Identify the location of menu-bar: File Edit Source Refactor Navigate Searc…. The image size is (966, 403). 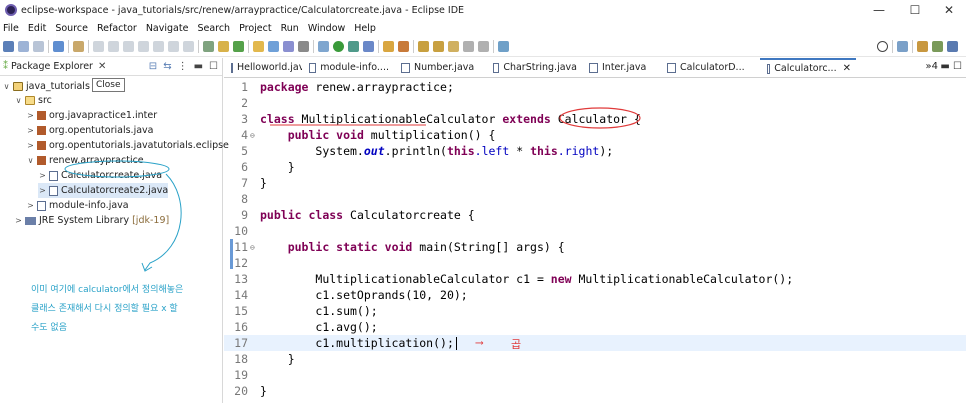
(483, 28).